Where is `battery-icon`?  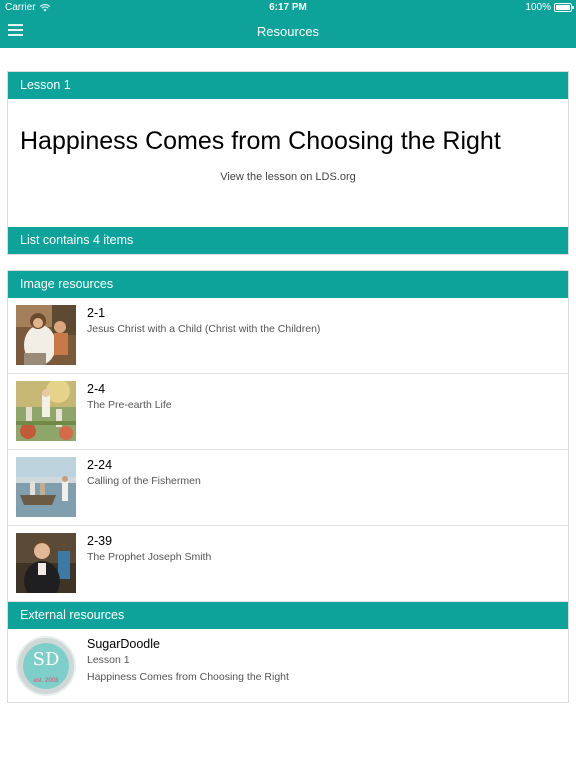 battery-icon is located at coordinates (564, 7).